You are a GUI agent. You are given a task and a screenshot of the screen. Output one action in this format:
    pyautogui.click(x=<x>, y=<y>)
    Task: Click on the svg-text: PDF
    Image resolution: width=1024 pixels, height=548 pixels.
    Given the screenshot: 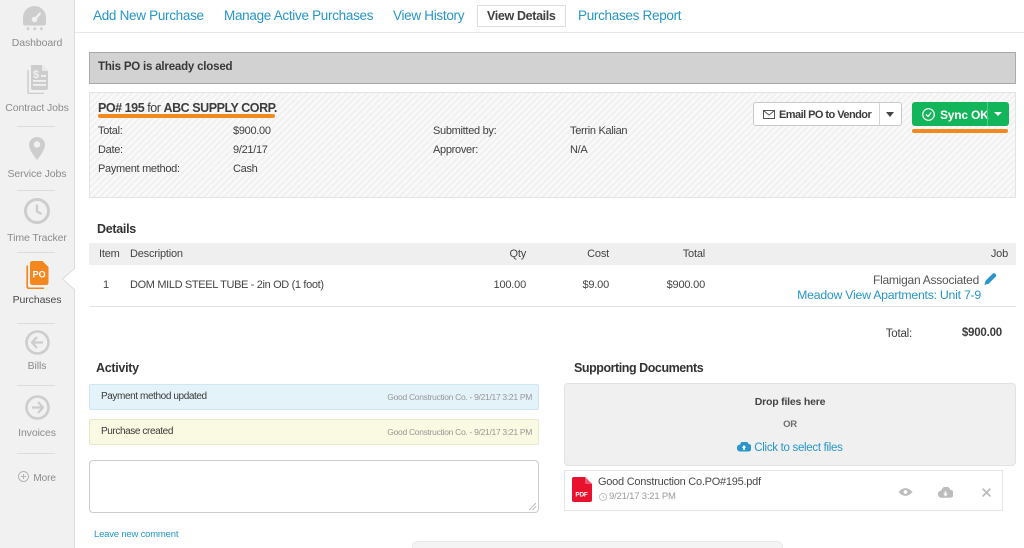 What is the action you would take?
    pyautogui.click(x=581, y=495)
    